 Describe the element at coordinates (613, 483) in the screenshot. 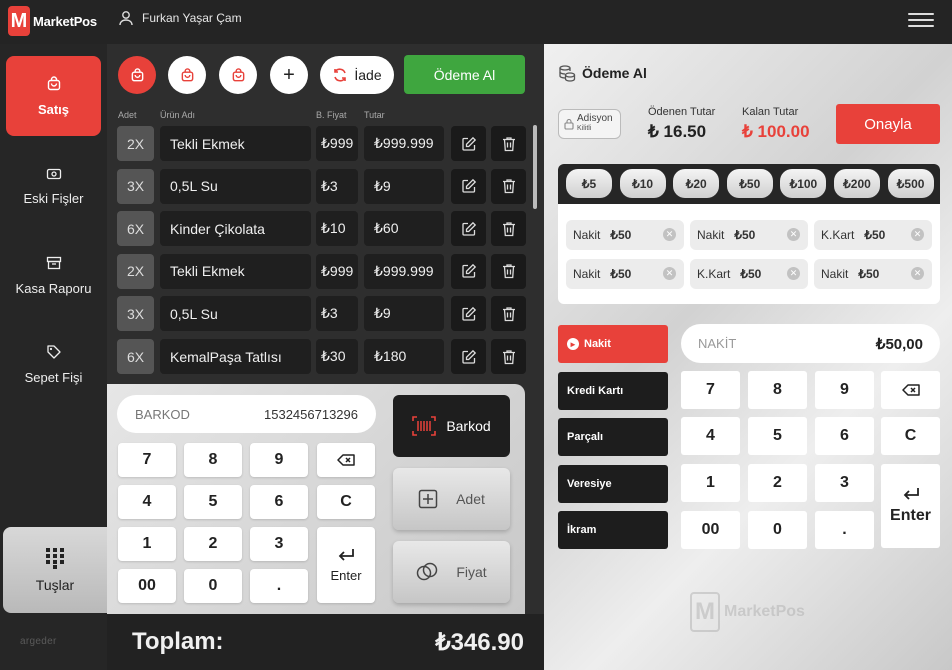

I see `payment-method-button: Veresiye` at that location.